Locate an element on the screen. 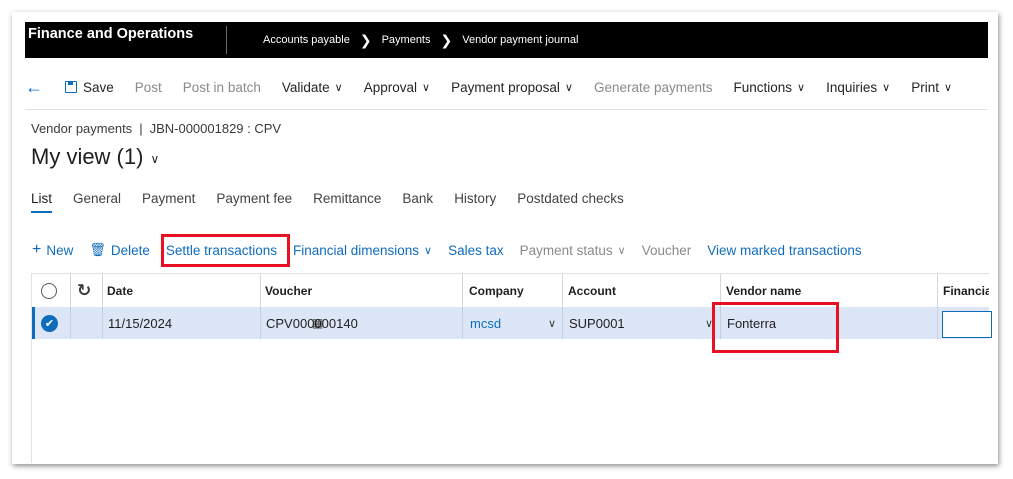 This screenshot has width=1013, height=479. column-header-voucher: Voucher is located at coordinates (360, 290).